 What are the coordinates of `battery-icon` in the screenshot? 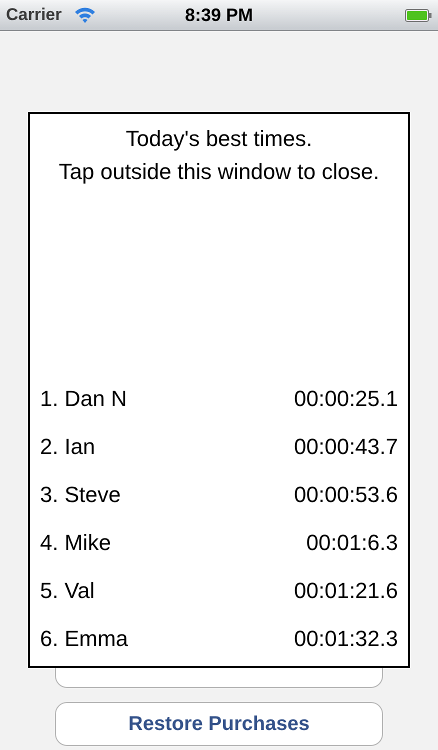 It's located at (418, 15).